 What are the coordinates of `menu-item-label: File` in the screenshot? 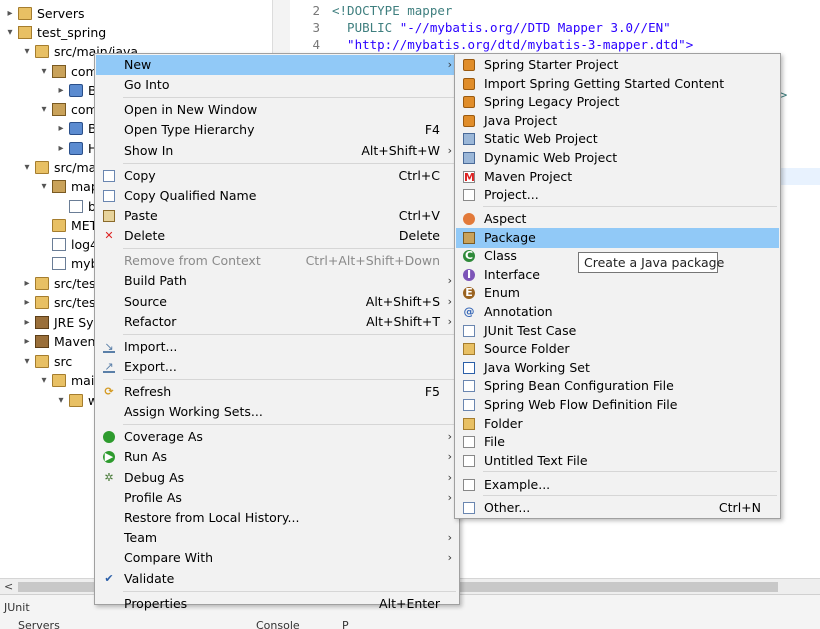 It's located at (494, 442).